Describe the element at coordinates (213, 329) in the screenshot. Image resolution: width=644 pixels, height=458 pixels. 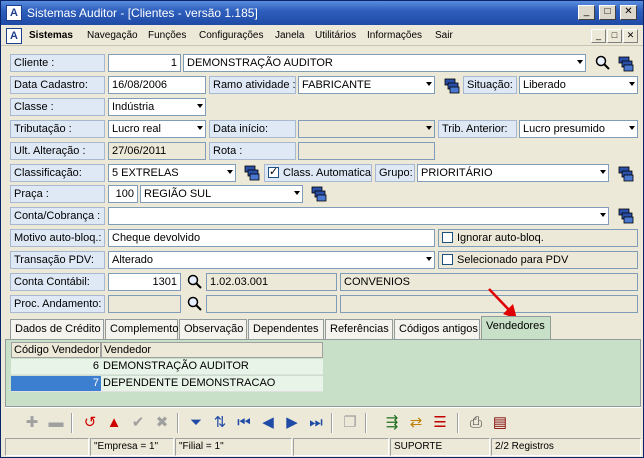
I see `tab-observacao: Observação` at that location.